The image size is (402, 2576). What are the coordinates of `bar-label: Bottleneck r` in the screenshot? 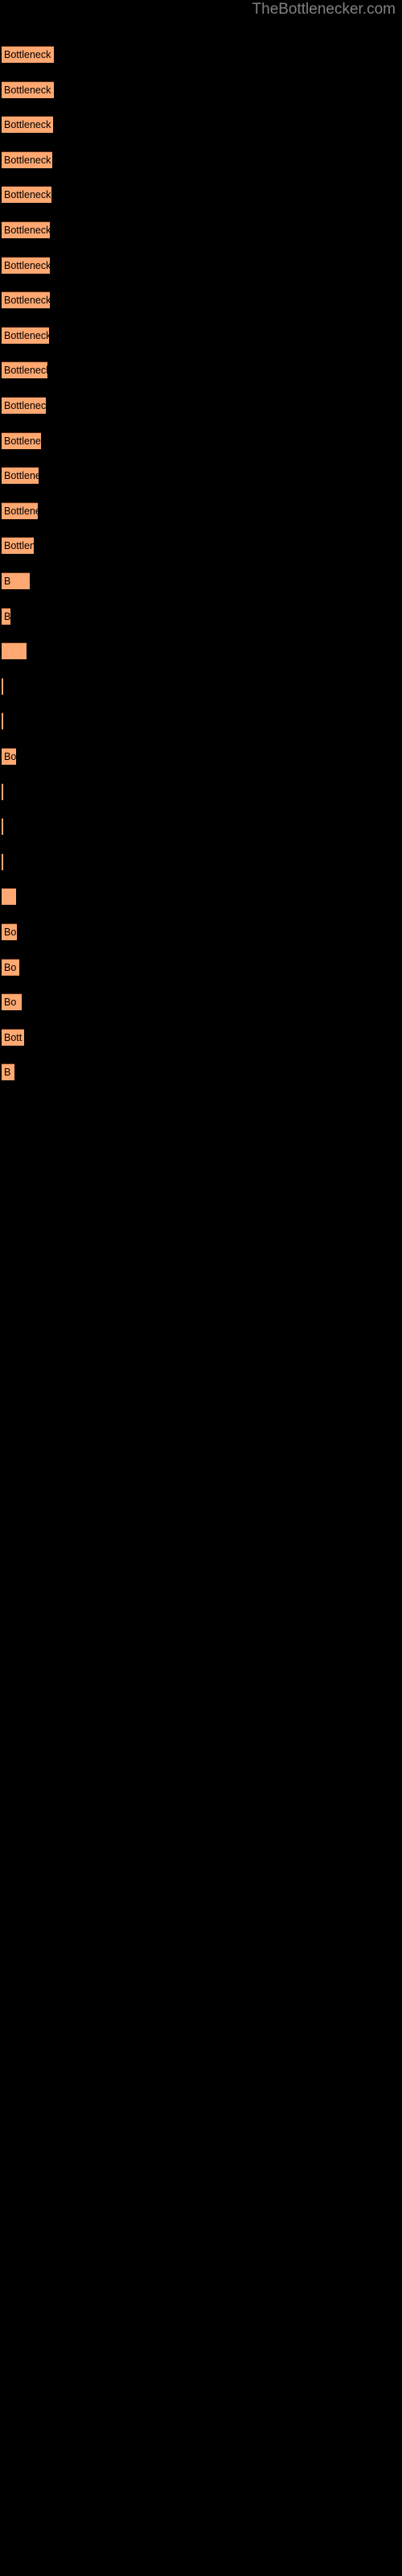 It's located at (21, 476).